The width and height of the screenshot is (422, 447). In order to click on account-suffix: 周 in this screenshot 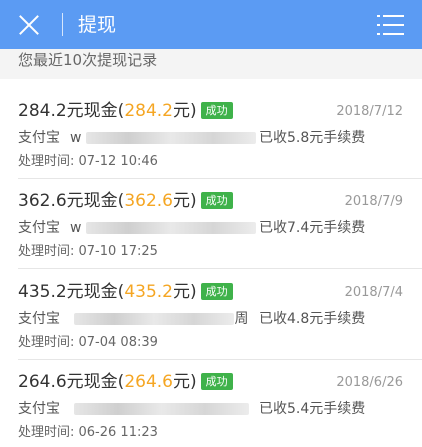, I will do `click(241, 319)`.